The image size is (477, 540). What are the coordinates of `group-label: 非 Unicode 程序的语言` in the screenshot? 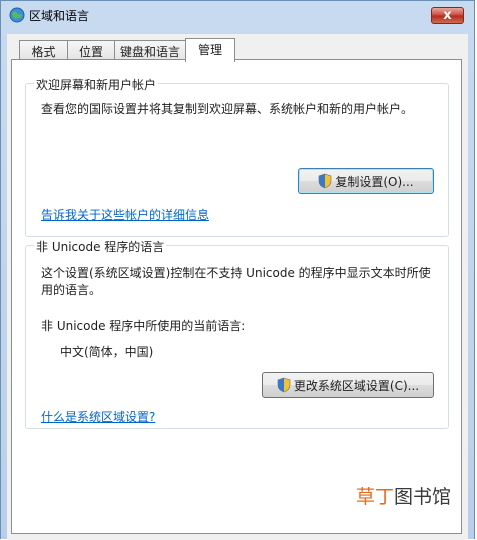 It's located at (100, 246).